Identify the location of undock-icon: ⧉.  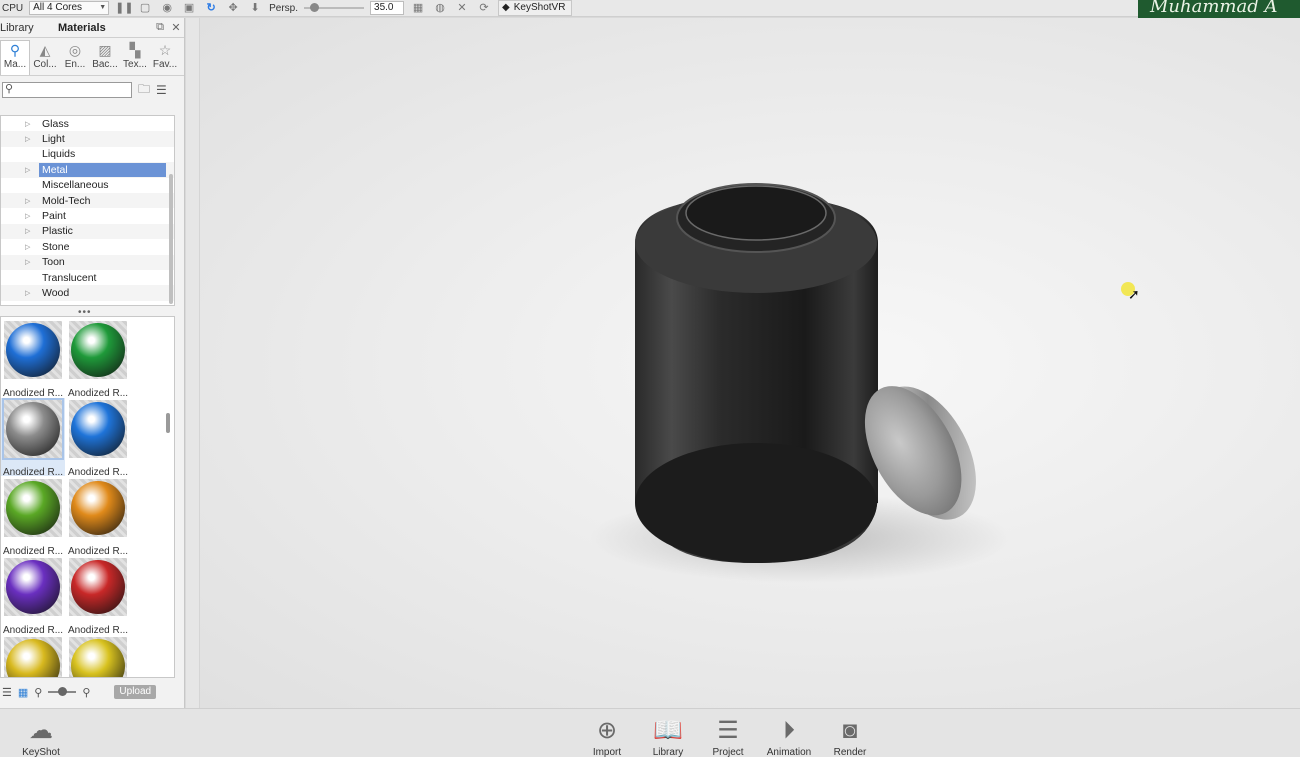
(160, 27).